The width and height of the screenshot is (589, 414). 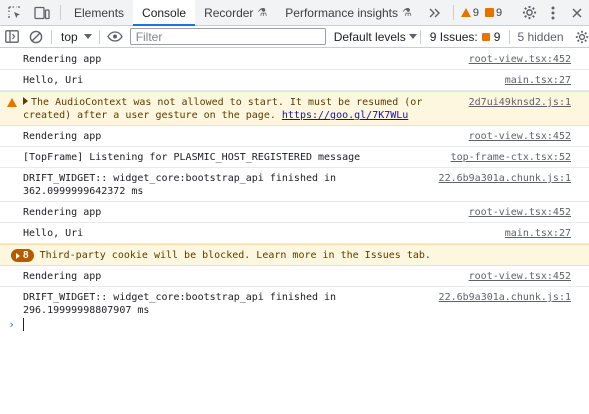 What do you see at coordinates (435, 12) in the screenshot?
I see `more-tabs-icon` at bounding box center [435, 12].